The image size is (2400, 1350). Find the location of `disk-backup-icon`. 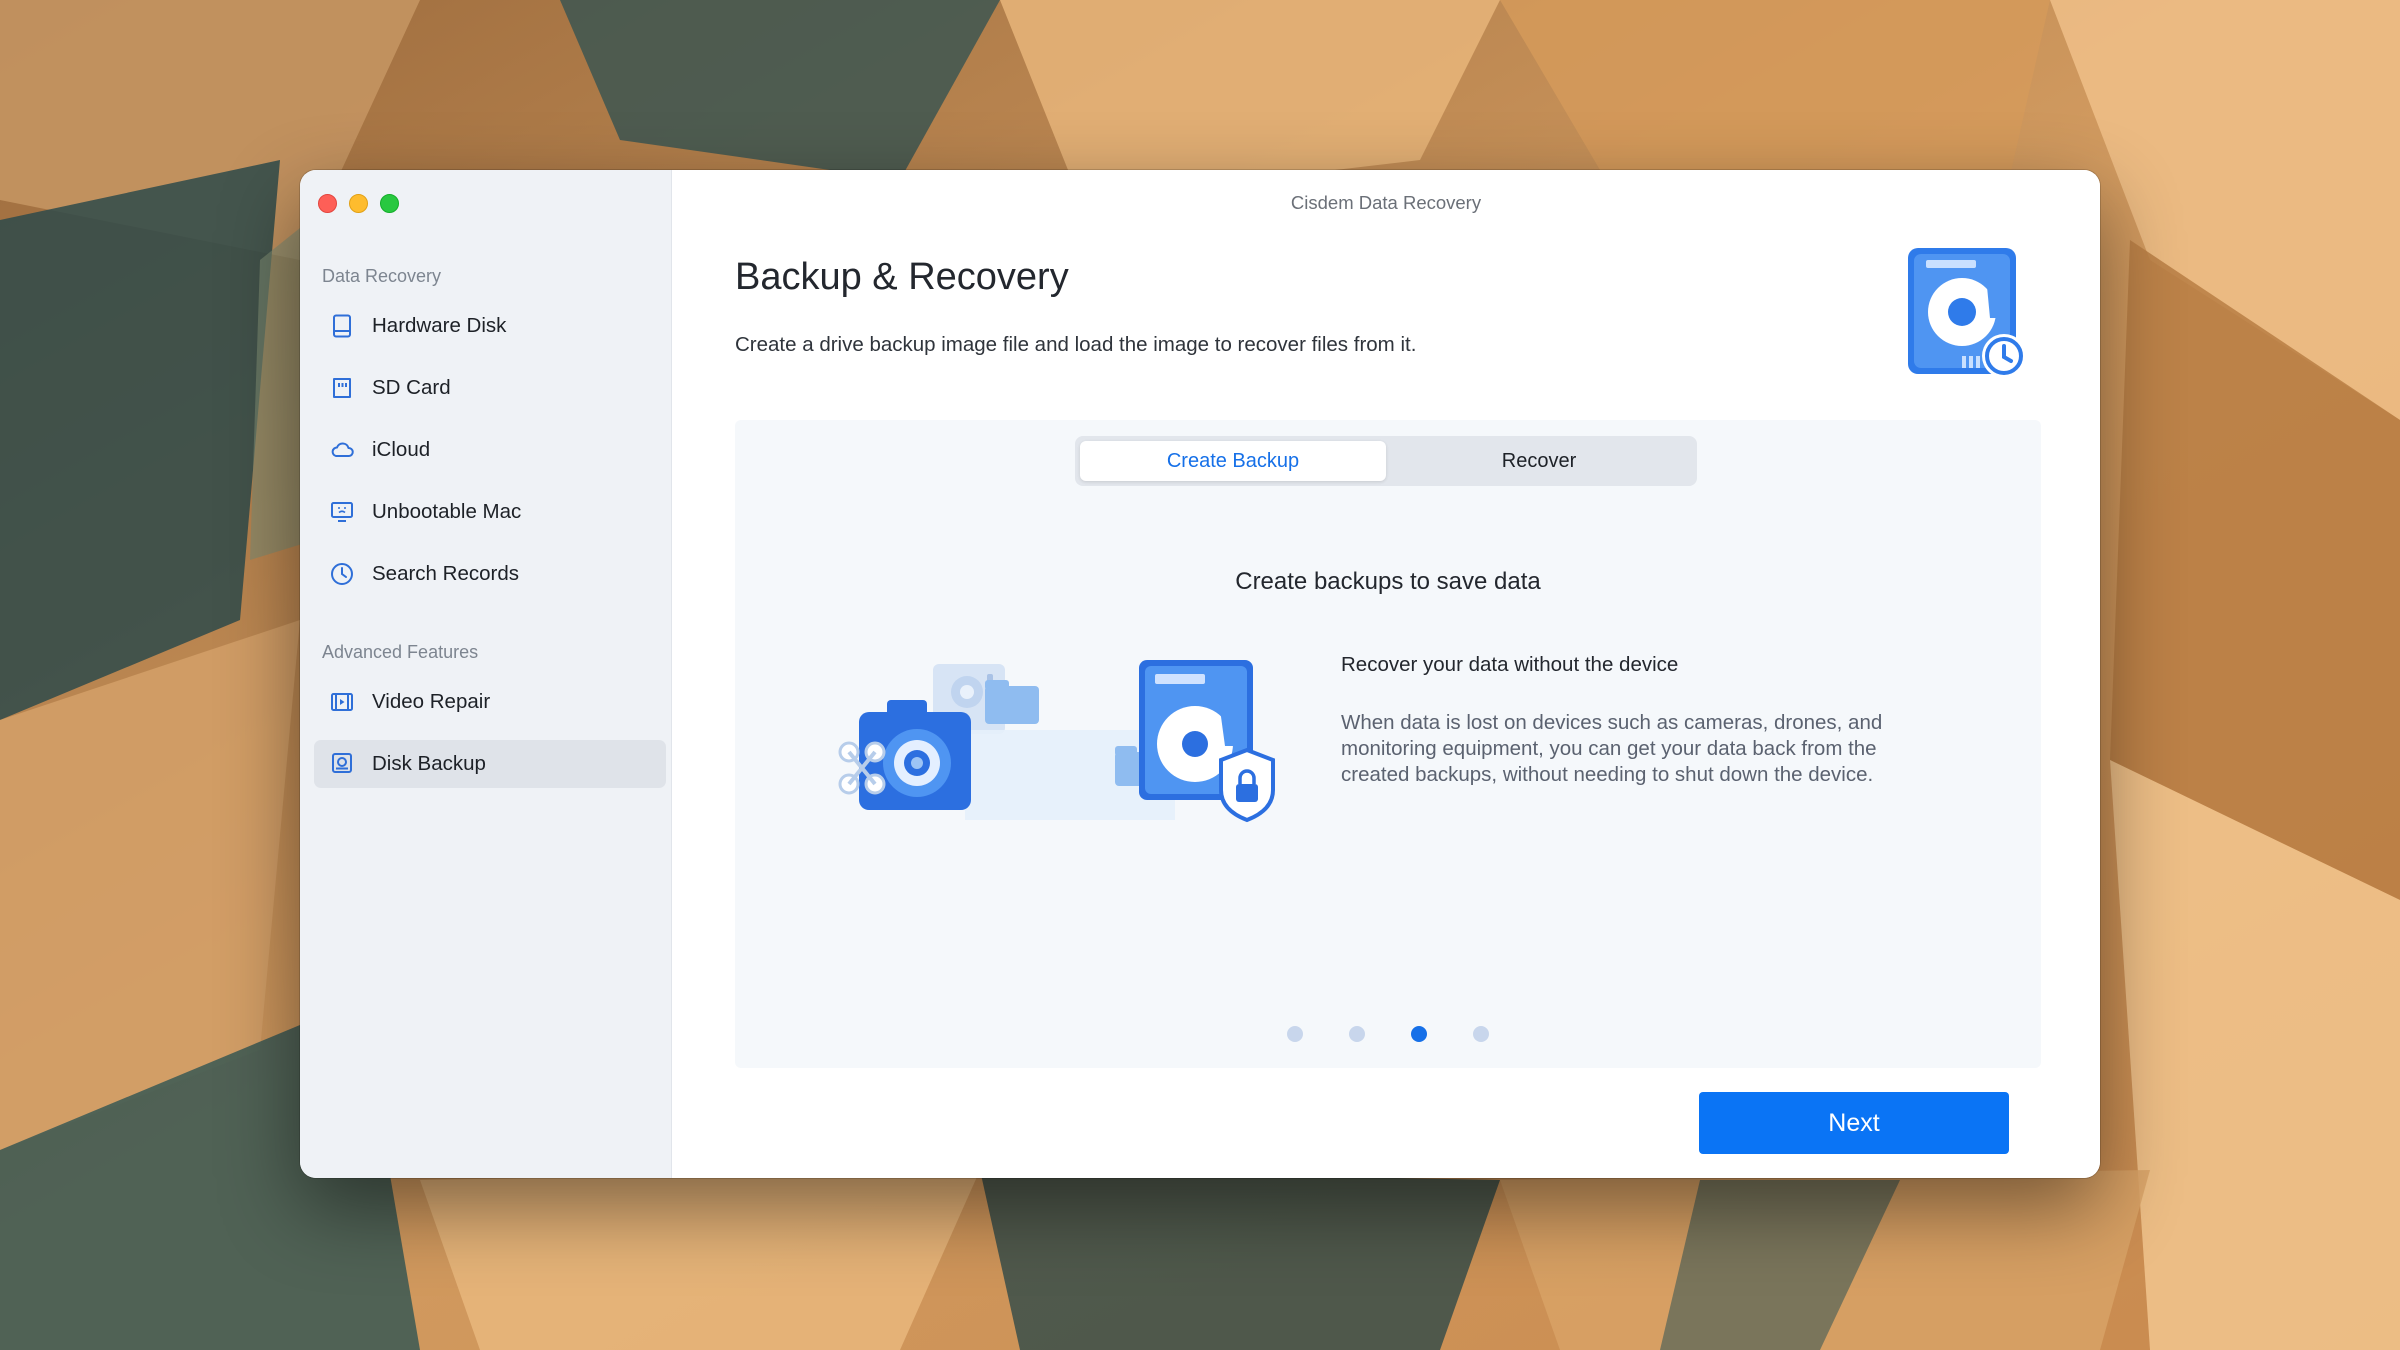

disk-backup-icon is located at coordinates (342, 764).